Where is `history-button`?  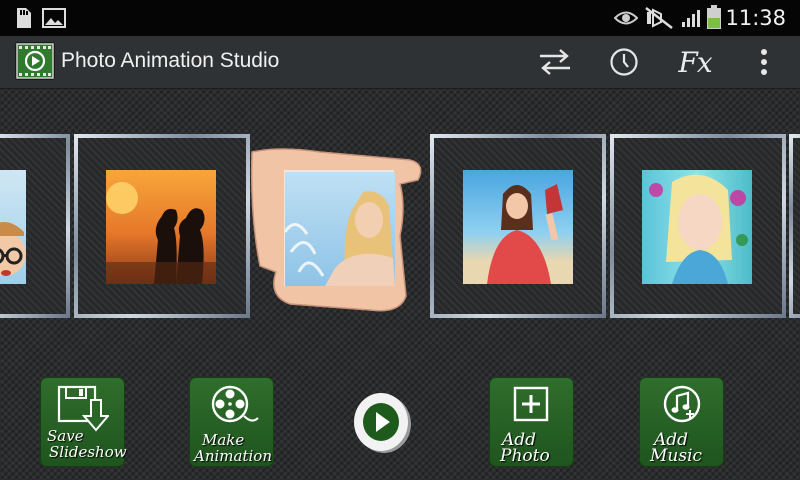
history-button is located at coordinates (624, 62).